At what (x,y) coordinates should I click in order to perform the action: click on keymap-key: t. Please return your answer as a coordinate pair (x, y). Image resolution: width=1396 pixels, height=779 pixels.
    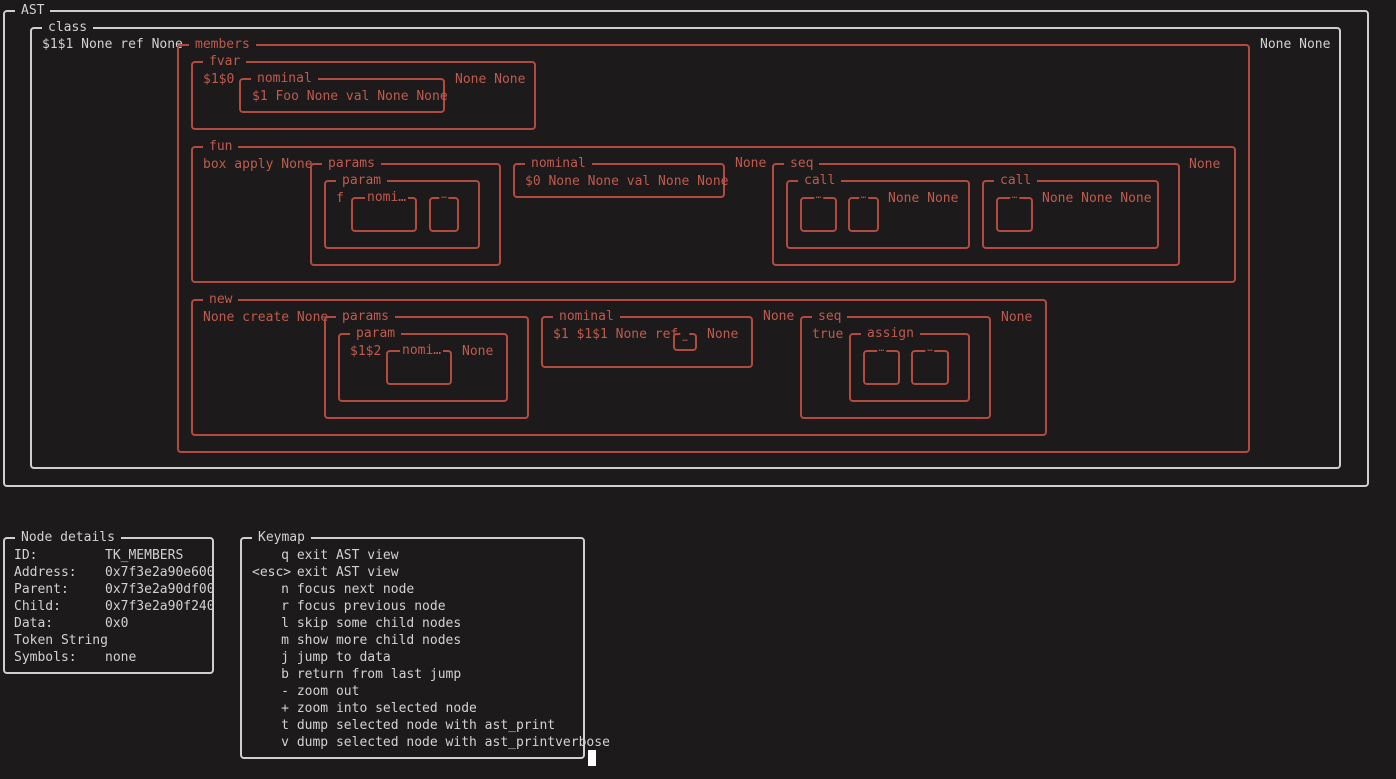
    Looking at the image, I should click on (285, 725).